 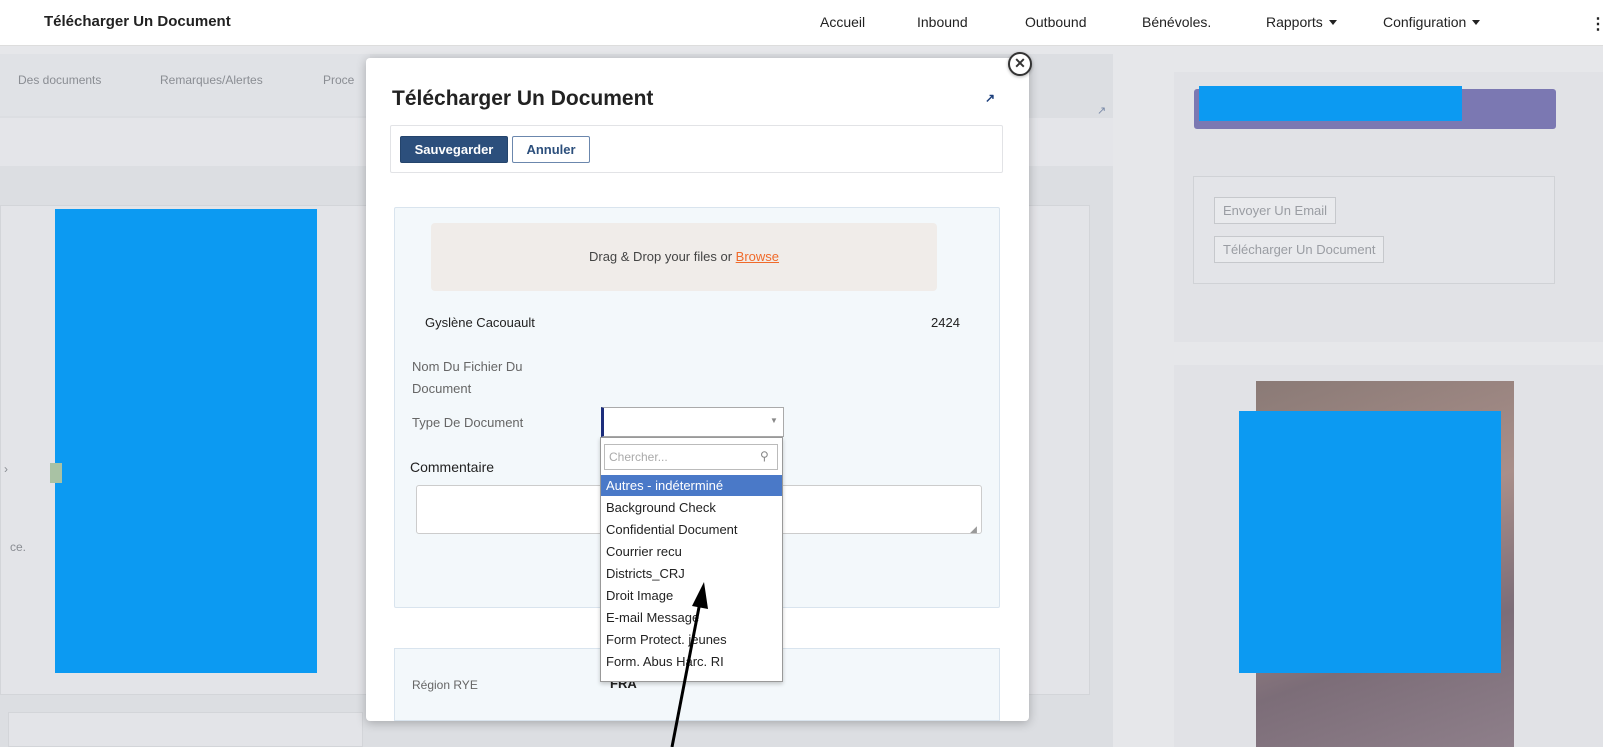 What do you see at coordinates (686, 674) in the screenshot?
I see `annotation-arrow-line` at bounding box center [686, 674].